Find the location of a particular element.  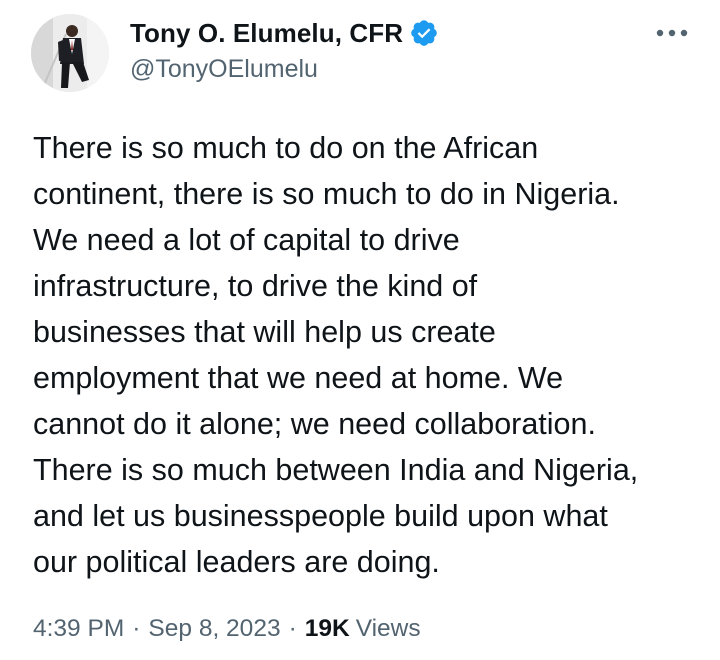

more-horizontal-icon is located at coordinates (672, 33).